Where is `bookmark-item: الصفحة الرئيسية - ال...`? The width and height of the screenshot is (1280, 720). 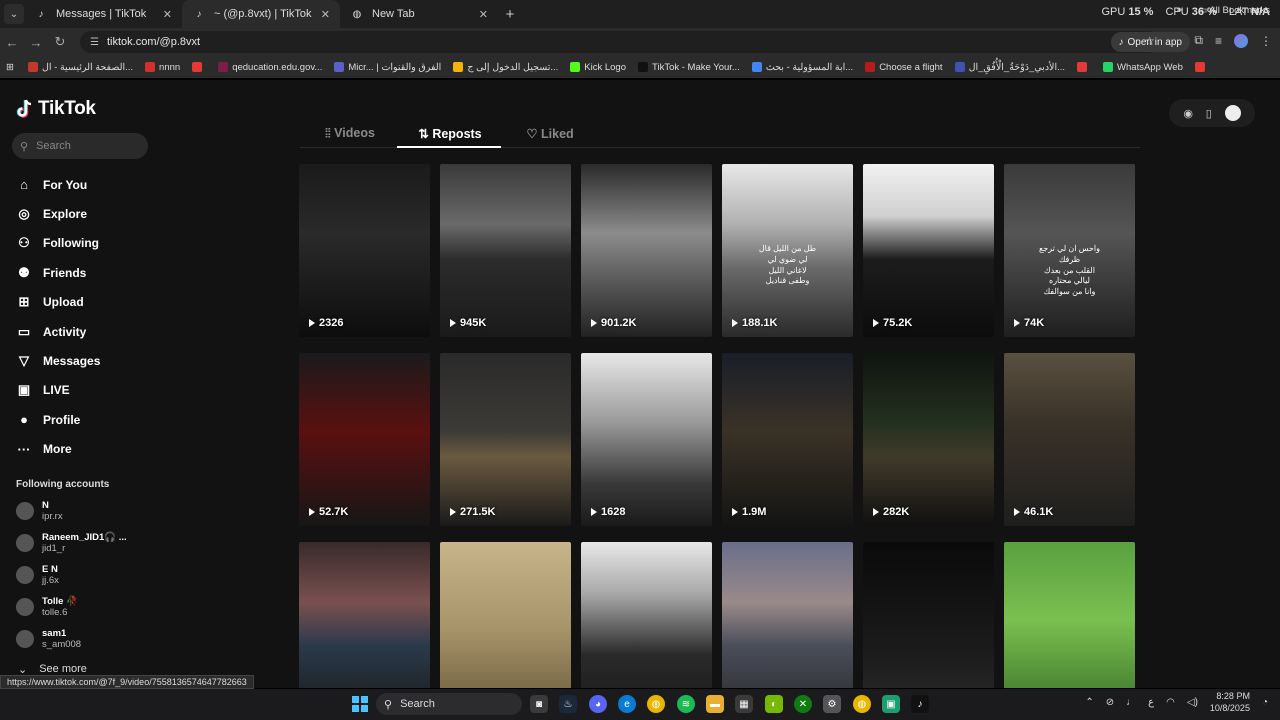
bookmark-item: الصفحة الرئيسية - ال... is located at coordinates (80, 67).